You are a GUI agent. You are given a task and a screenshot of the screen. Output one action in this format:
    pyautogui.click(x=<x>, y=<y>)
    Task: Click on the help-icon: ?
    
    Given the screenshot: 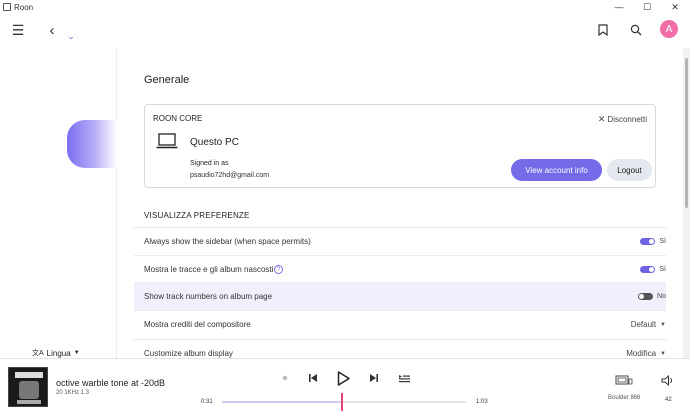 What is the action you would take?
    pyautogui.click(x=278, y=269)
    